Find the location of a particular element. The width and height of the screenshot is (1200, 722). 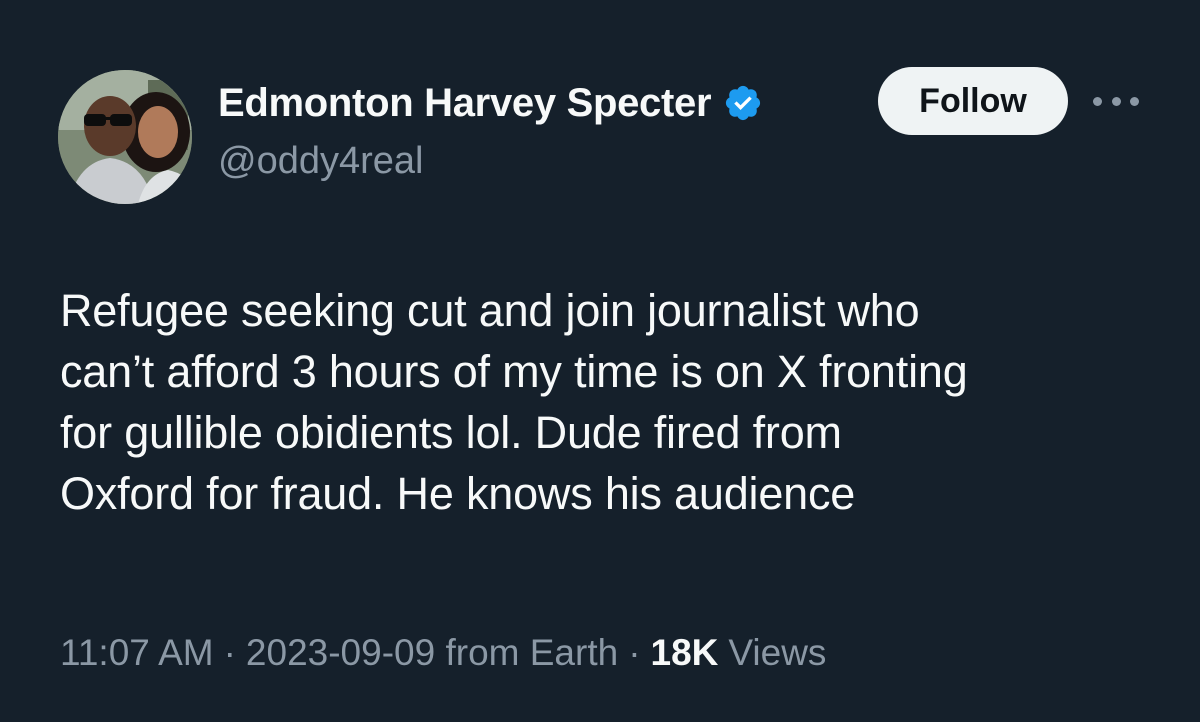

author-display-name: Edmonton Harvey Specter is located at coordinates (465, 103).